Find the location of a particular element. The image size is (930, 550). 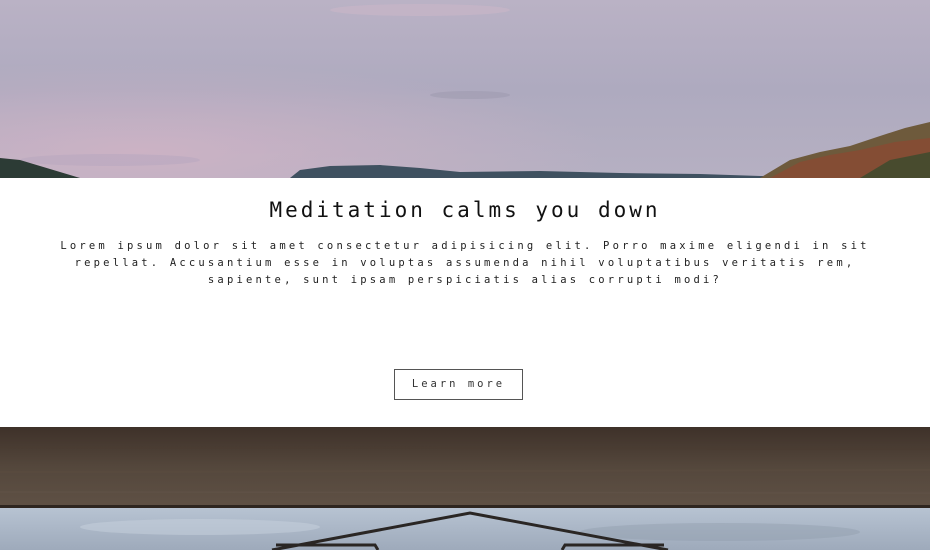

learn-more-button: Learn more is located at coordinates (458, 384).